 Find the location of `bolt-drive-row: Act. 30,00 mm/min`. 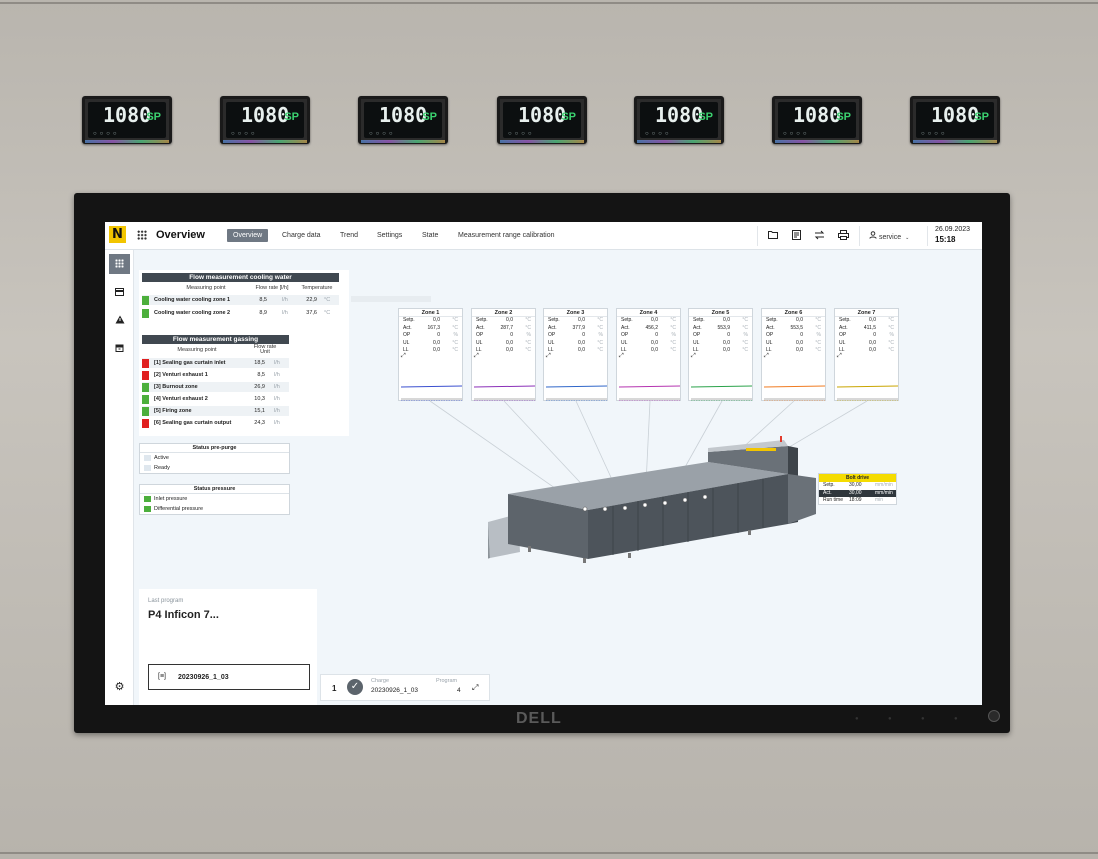

bolt-drive-row: Act. 30,00 mm/min is located at coordinates (857, 493).